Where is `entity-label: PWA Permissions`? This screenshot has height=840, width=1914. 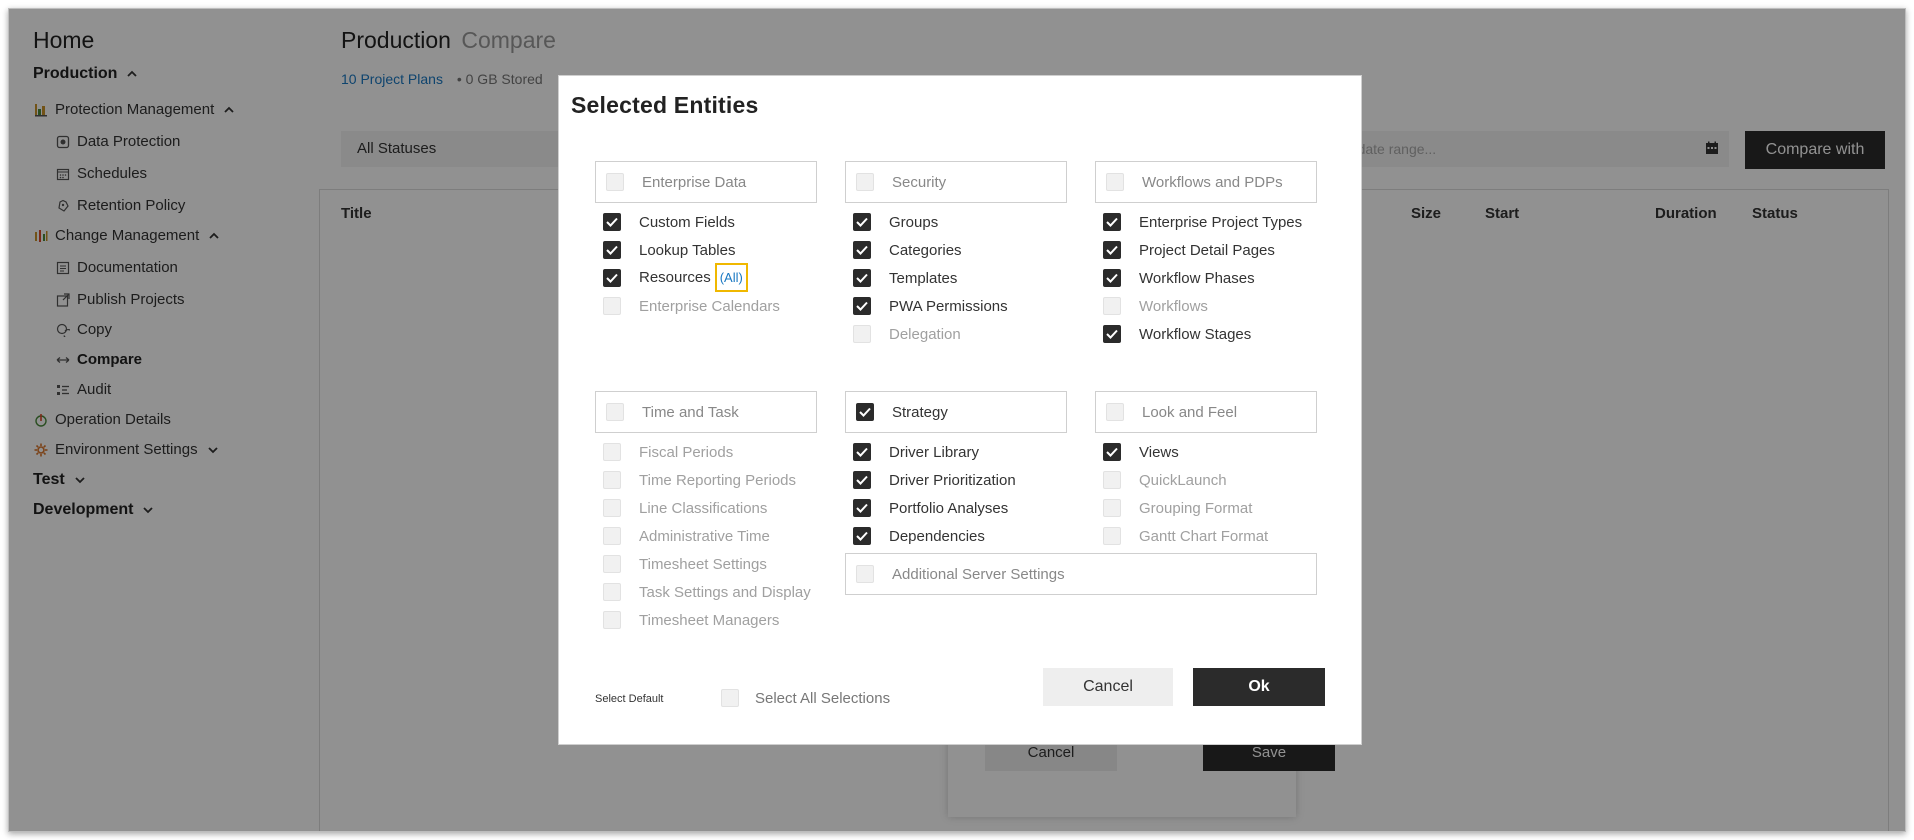 entity-label: PWA Permissions is located at coordinates (948, 306).